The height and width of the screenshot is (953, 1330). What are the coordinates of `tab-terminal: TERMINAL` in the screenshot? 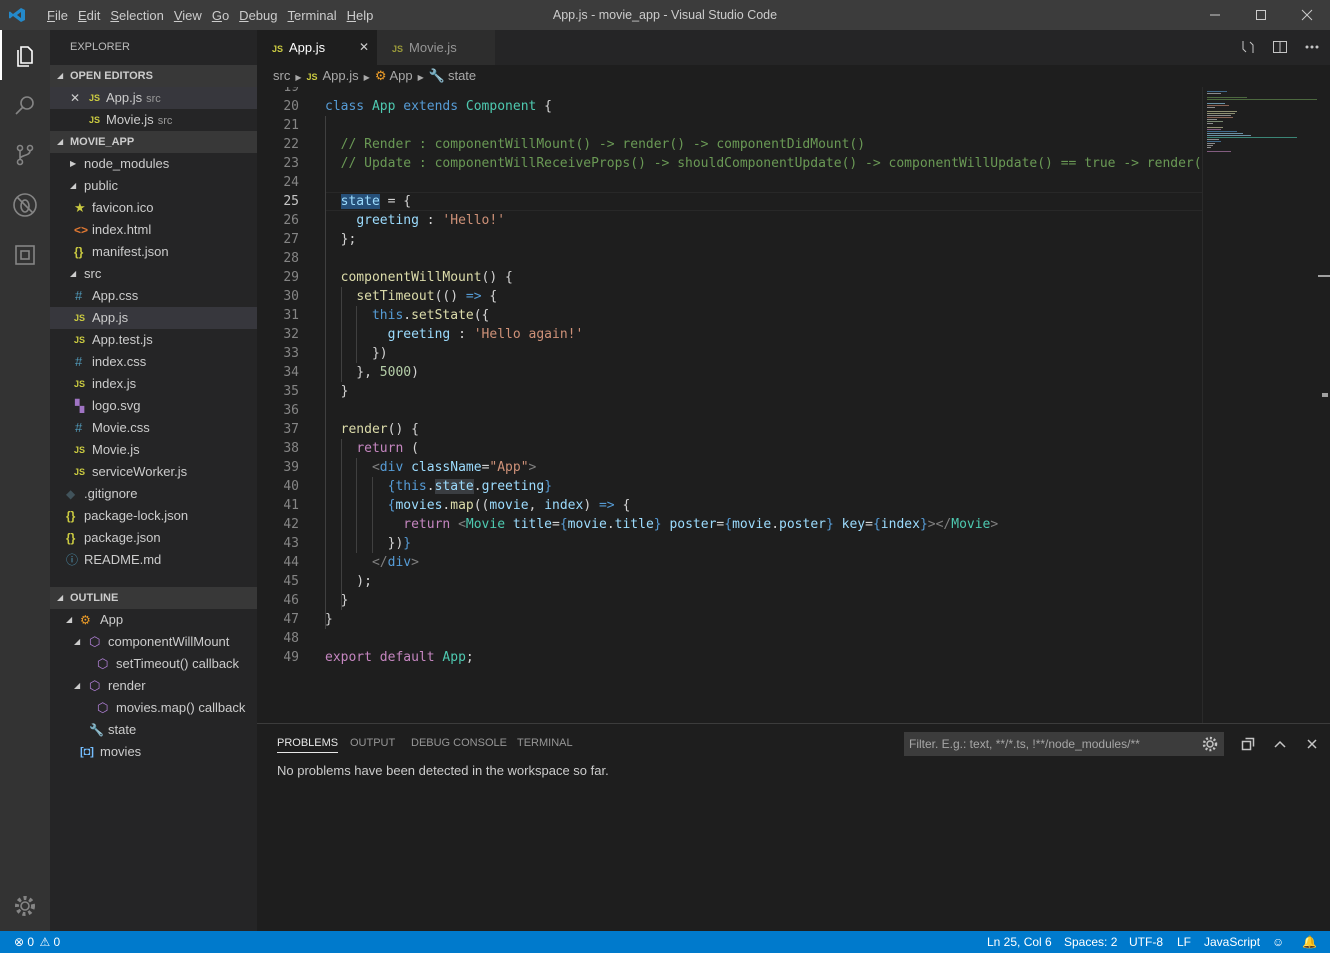 It's located at (545, 745).